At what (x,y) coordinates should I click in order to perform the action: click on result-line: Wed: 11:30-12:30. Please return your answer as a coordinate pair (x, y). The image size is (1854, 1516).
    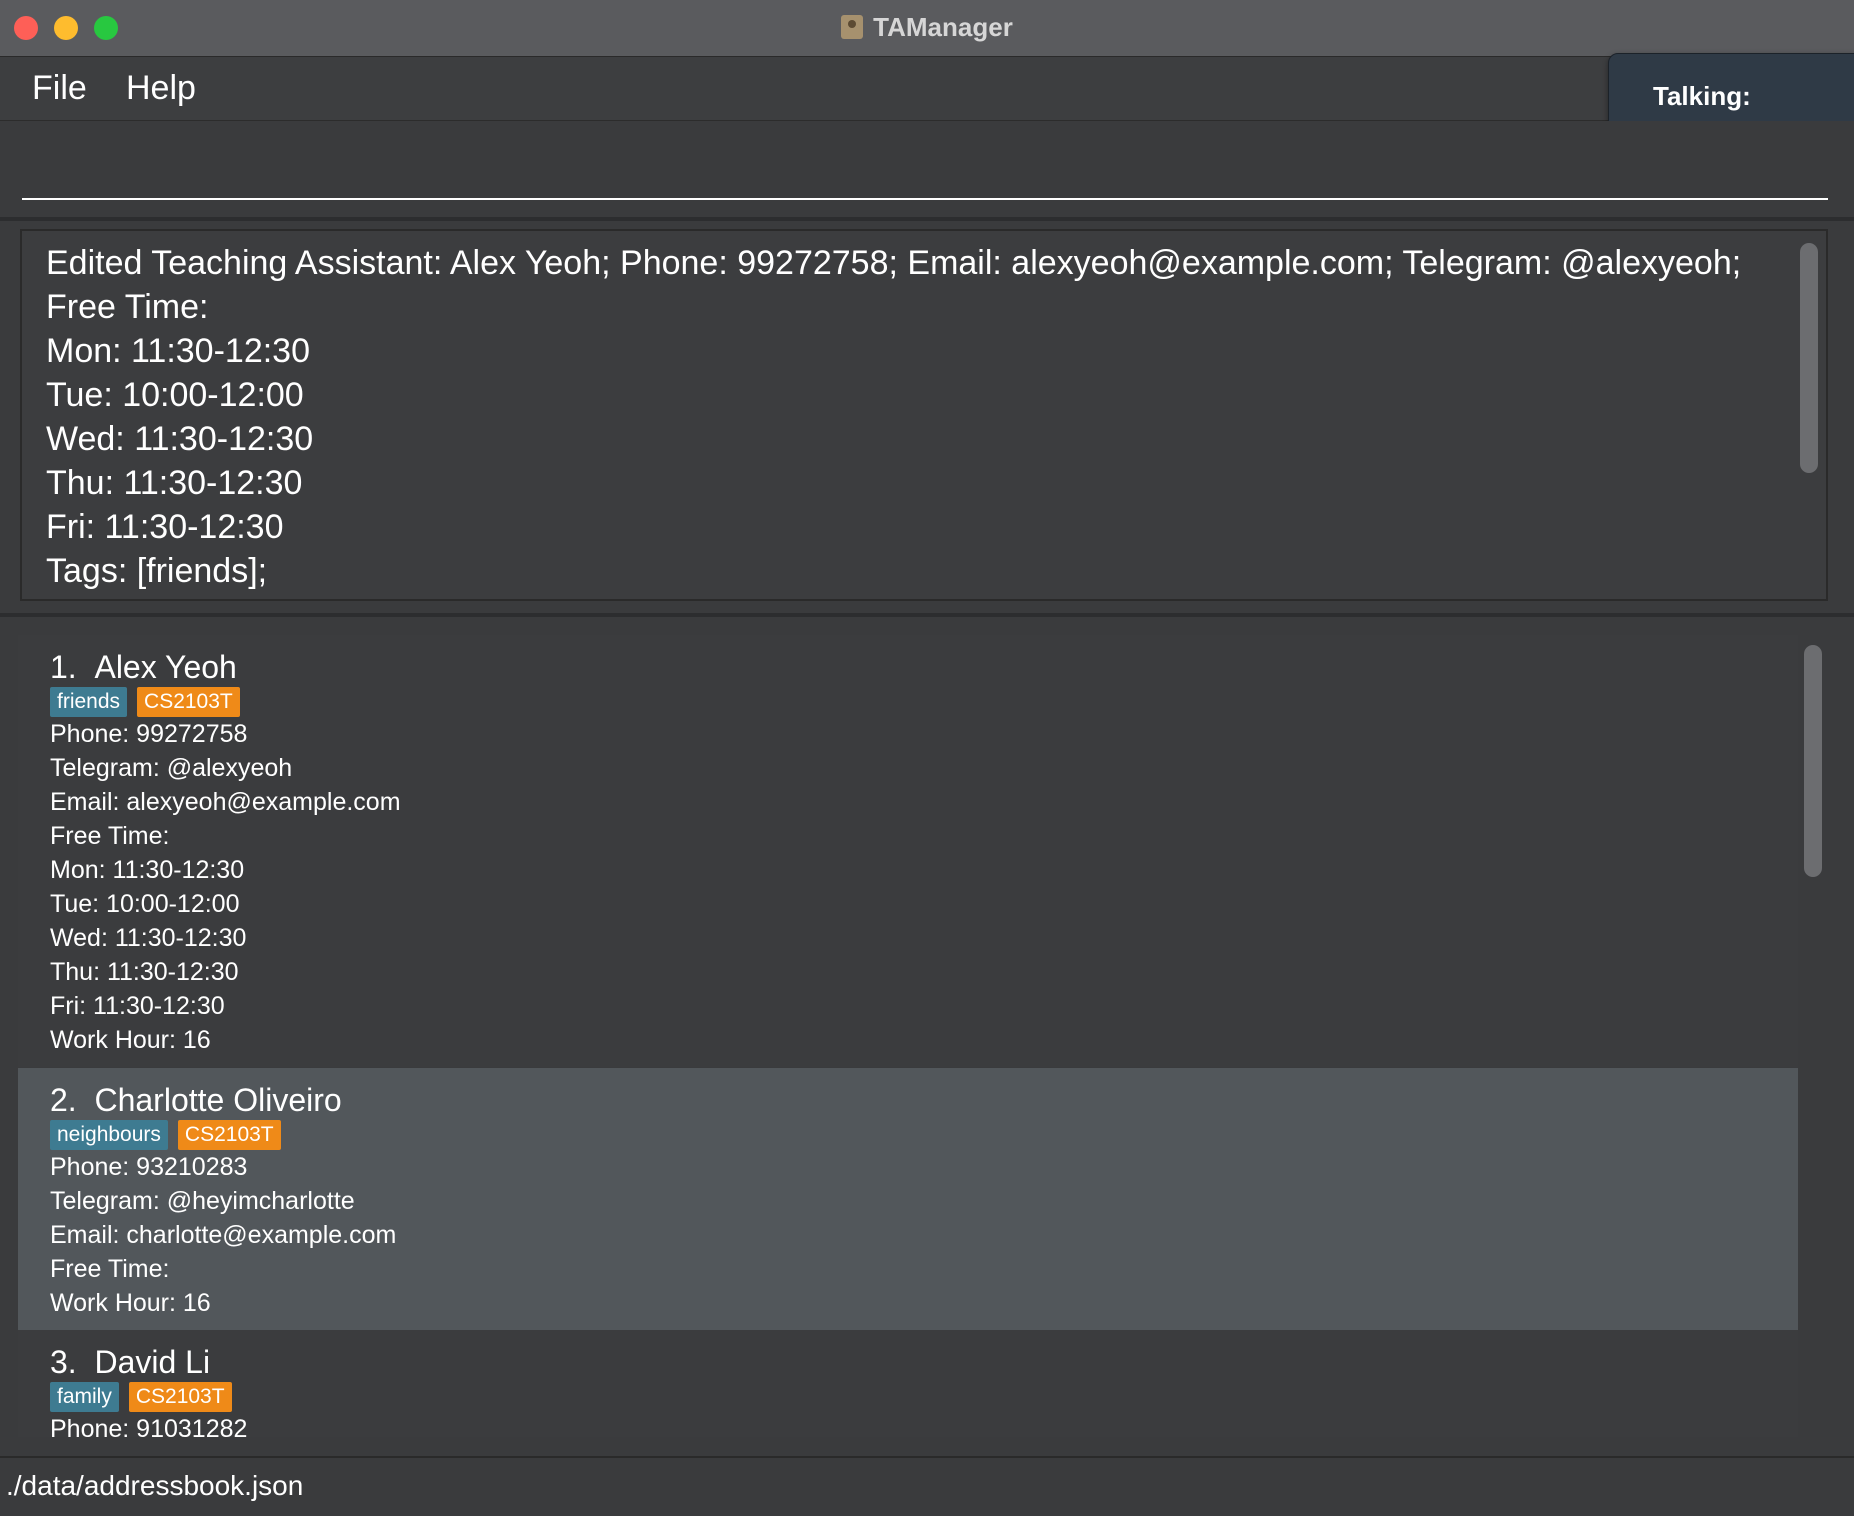
    Looking at the image, I should click on (180, 439).